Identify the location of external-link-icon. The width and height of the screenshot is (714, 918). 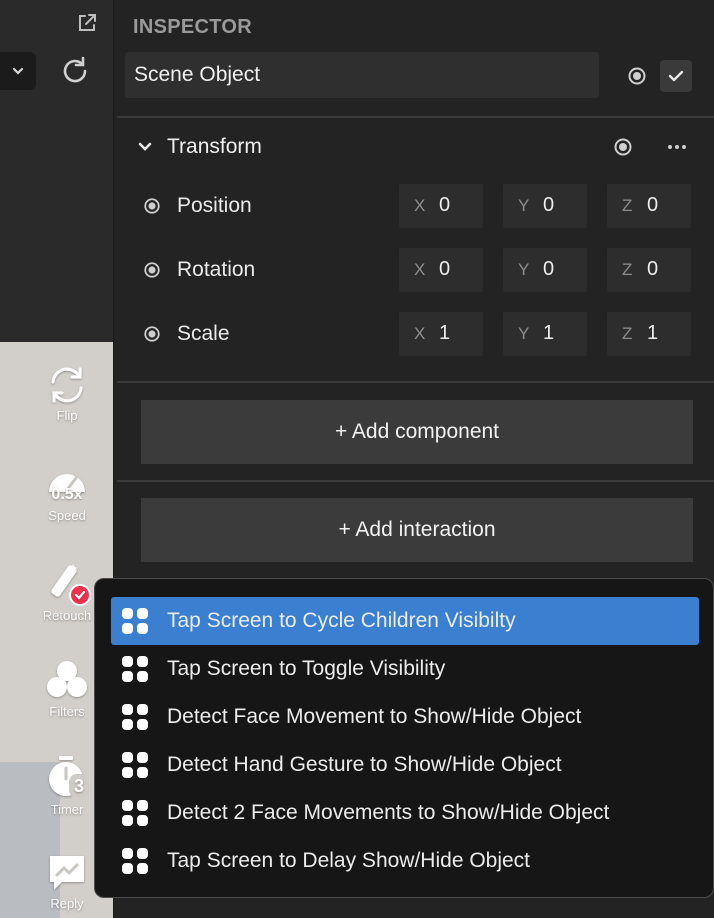
(87, 23).